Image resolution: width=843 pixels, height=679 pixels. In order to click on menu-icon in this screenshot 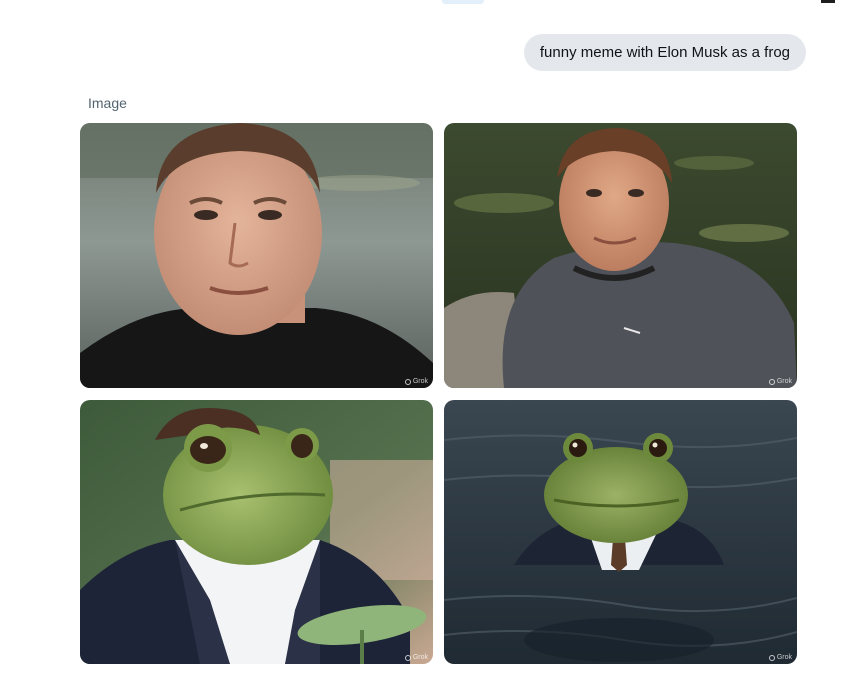, I will do `click(828, 1)`.